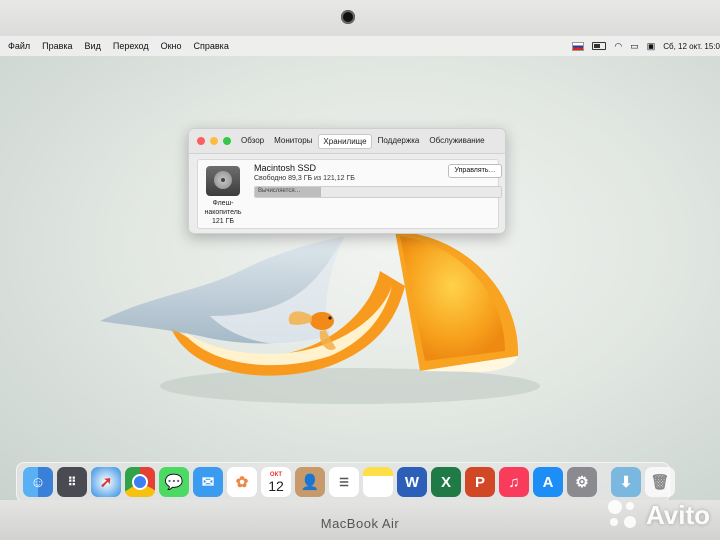 The height and width of the screenshot is (540, 720). What do you see at coordinates (691, 46) in the screenshot?
I see `clock: Сб, 12 окт. 15:0` at bounding box center [691, 46].